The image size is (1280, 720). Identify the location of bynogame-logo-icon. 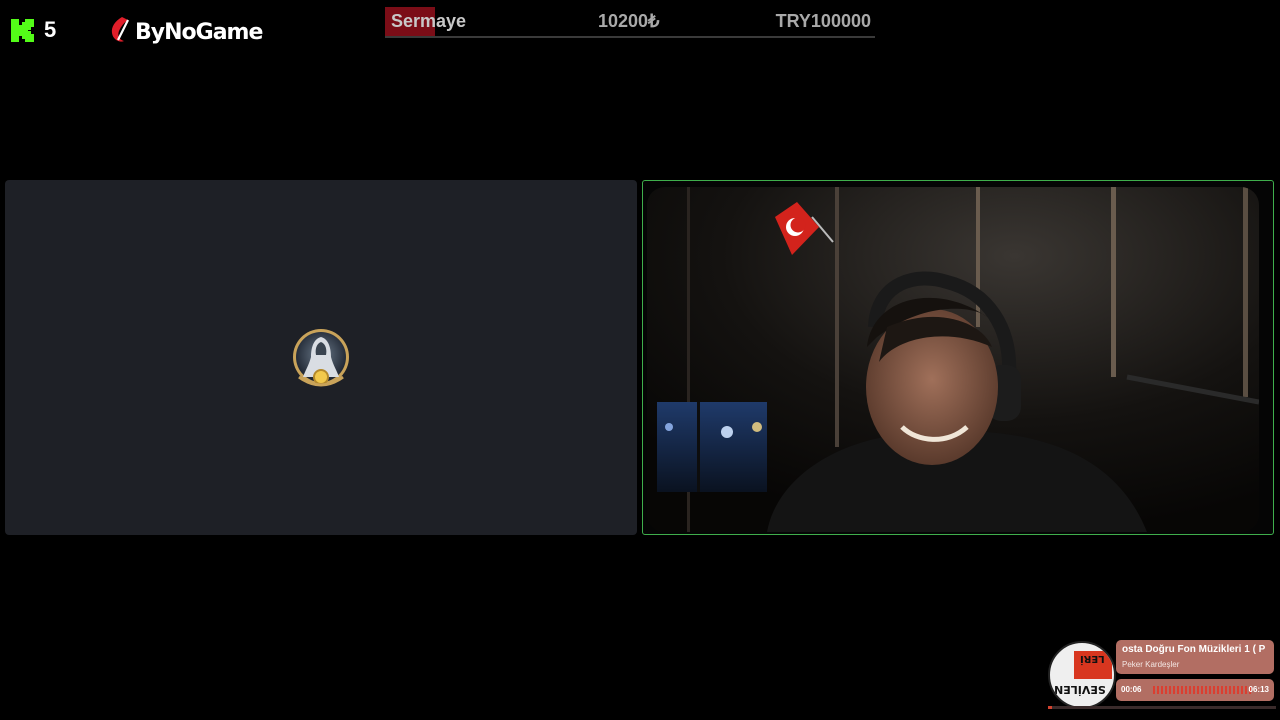
(121, 32).